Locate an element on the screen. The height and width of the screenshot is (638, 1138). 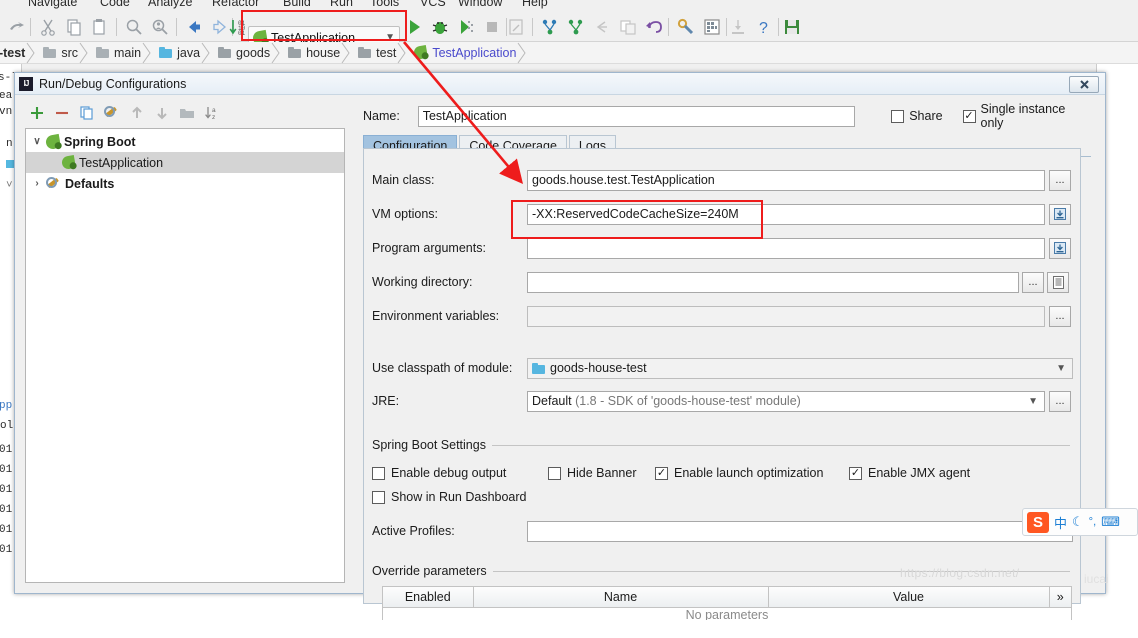
working-directory-label: Working directory: is located at coordinates (422, 282).